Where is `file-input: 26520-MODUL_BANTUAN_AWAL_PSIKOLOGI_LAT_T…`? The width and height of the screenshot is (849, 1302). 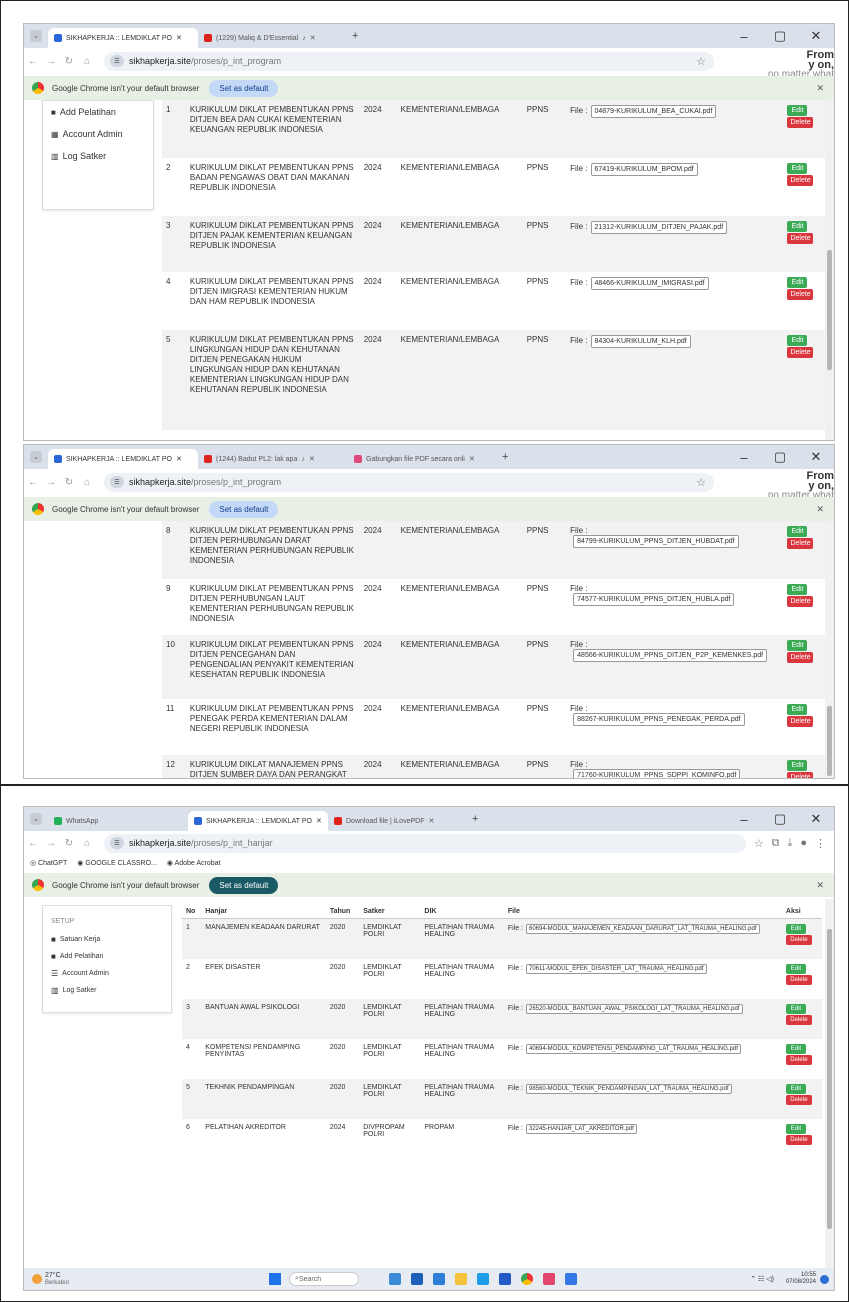
file-input: 26520-MODUL_BANTUAN_AWAL_PSIKOLOGI_LAT_T… is located at coordinates (634, 1008).